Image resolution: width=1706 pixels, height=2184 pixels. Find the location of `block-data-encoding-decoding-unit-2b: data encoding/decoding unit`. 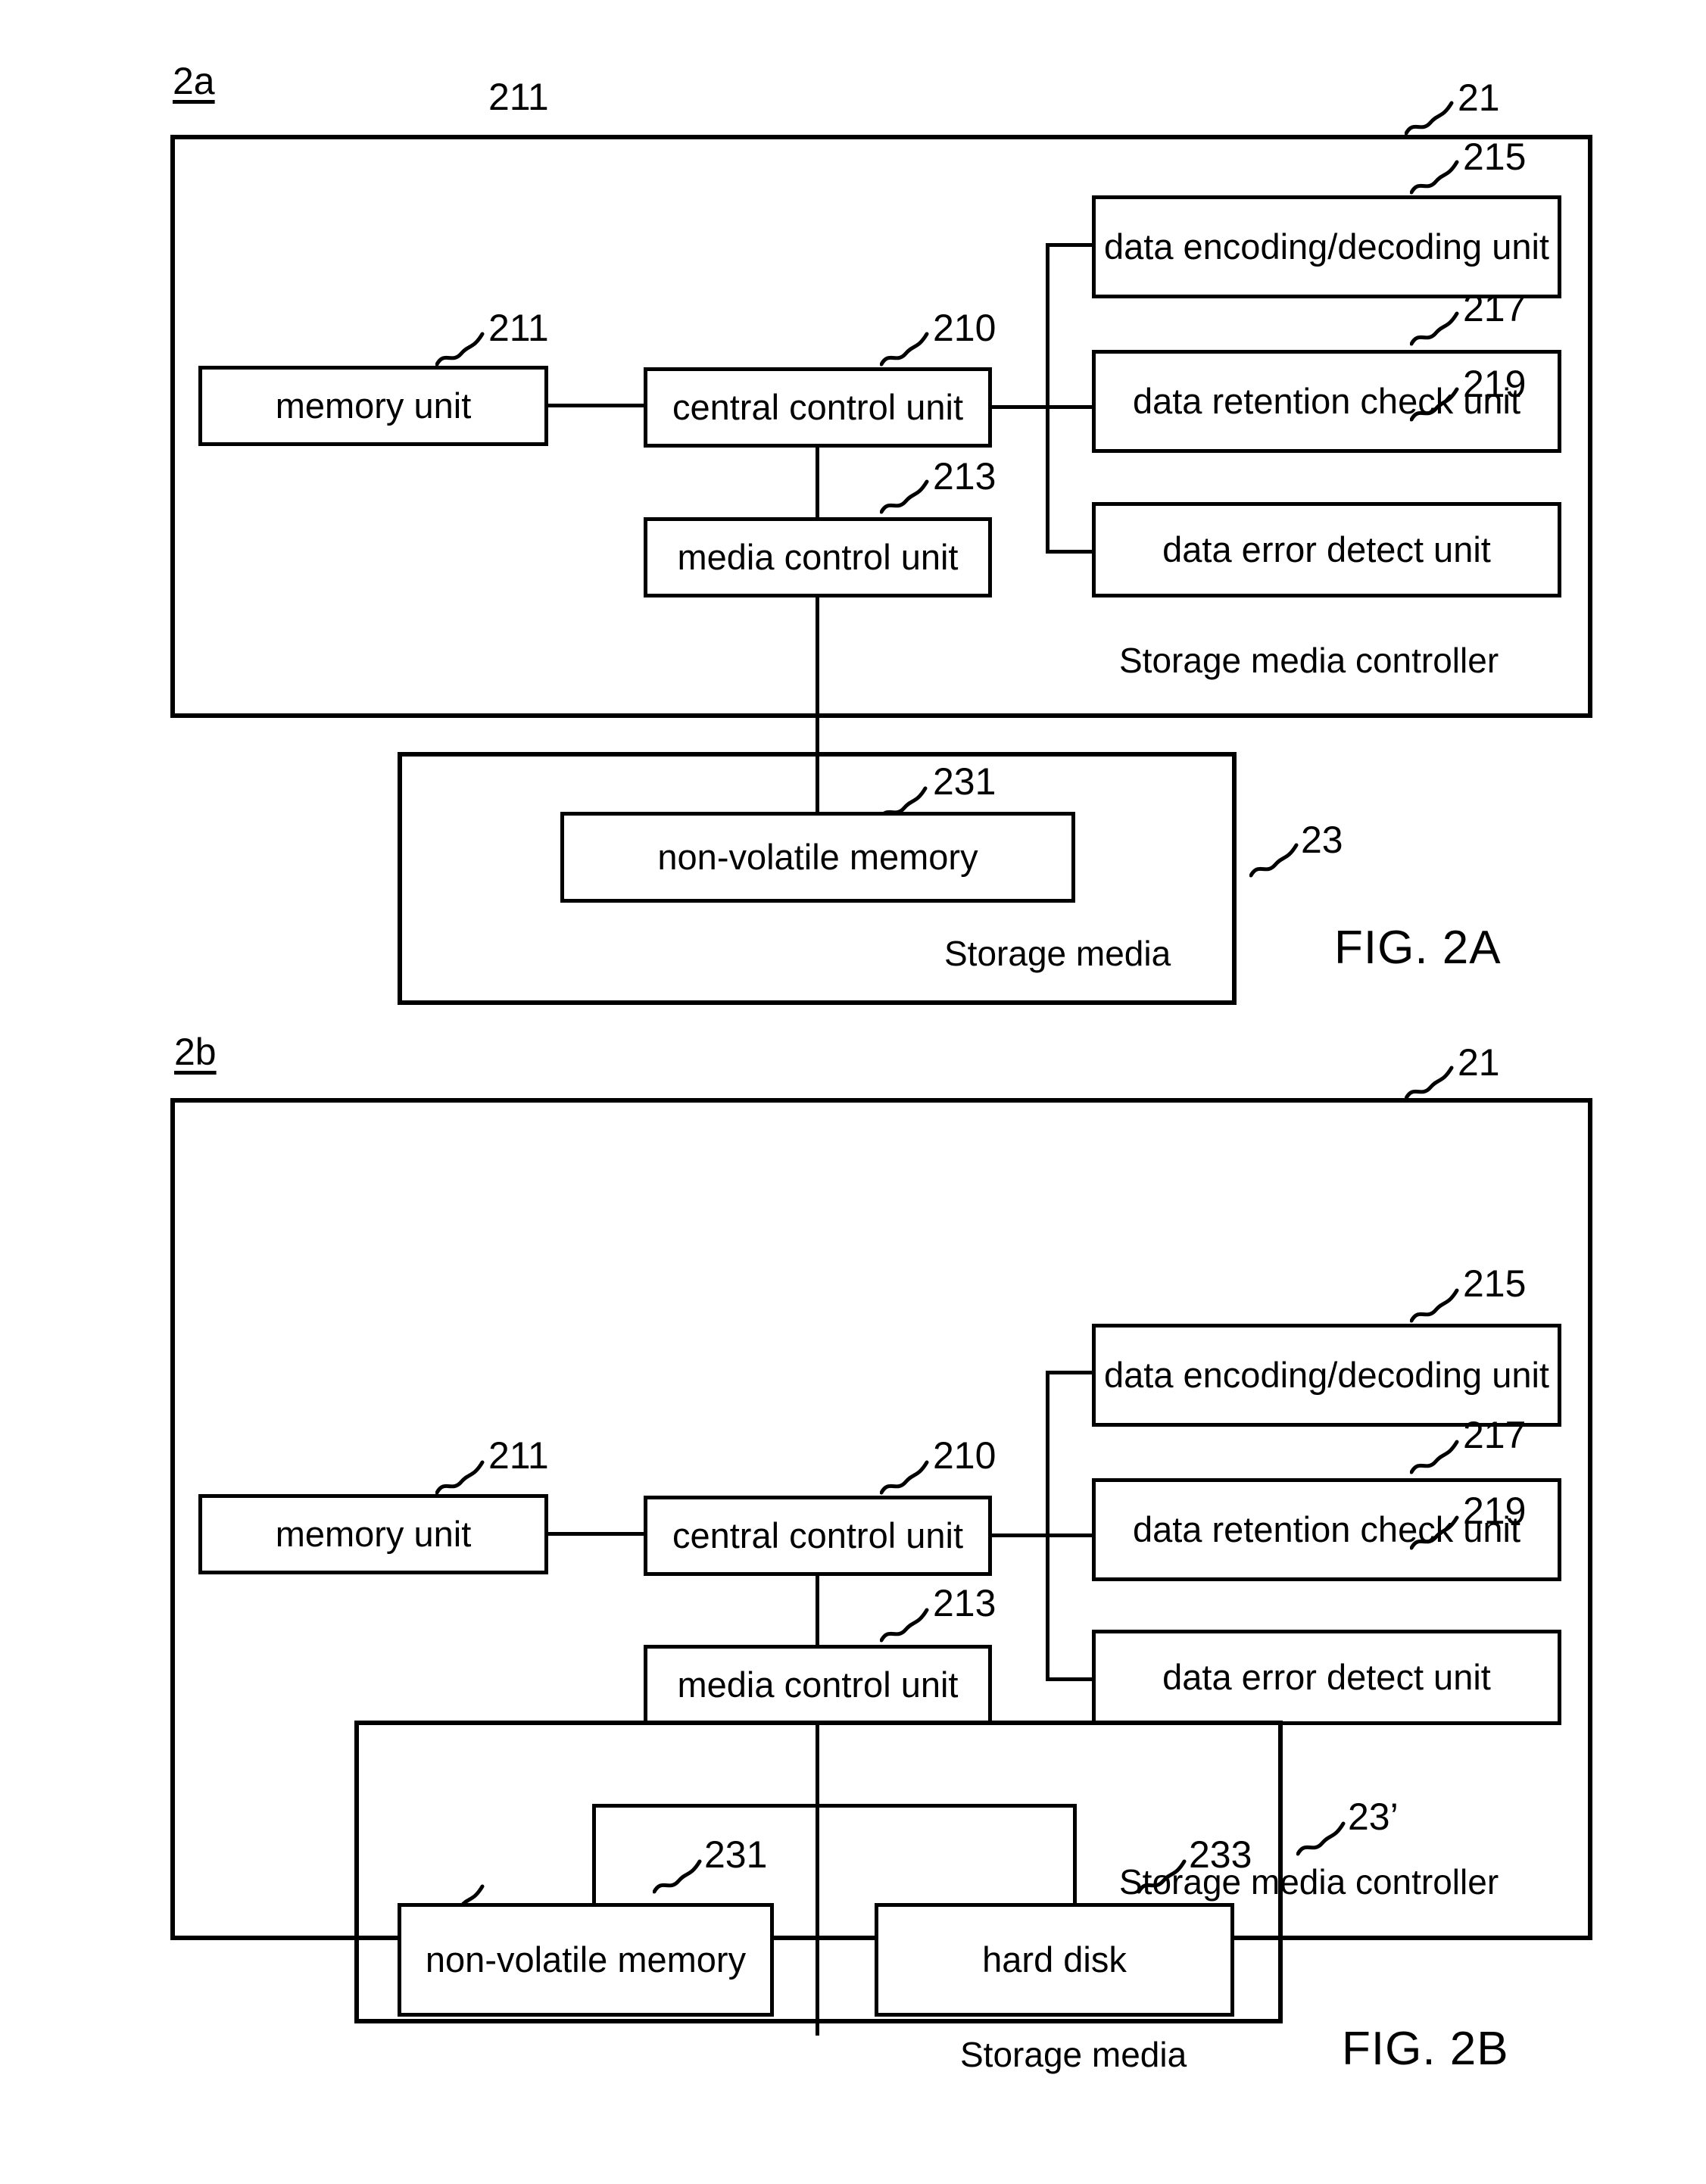

block-data-encoding-decoding-unit-2b: data encoding/decoding unit is located at coordinates (1326, 1375).